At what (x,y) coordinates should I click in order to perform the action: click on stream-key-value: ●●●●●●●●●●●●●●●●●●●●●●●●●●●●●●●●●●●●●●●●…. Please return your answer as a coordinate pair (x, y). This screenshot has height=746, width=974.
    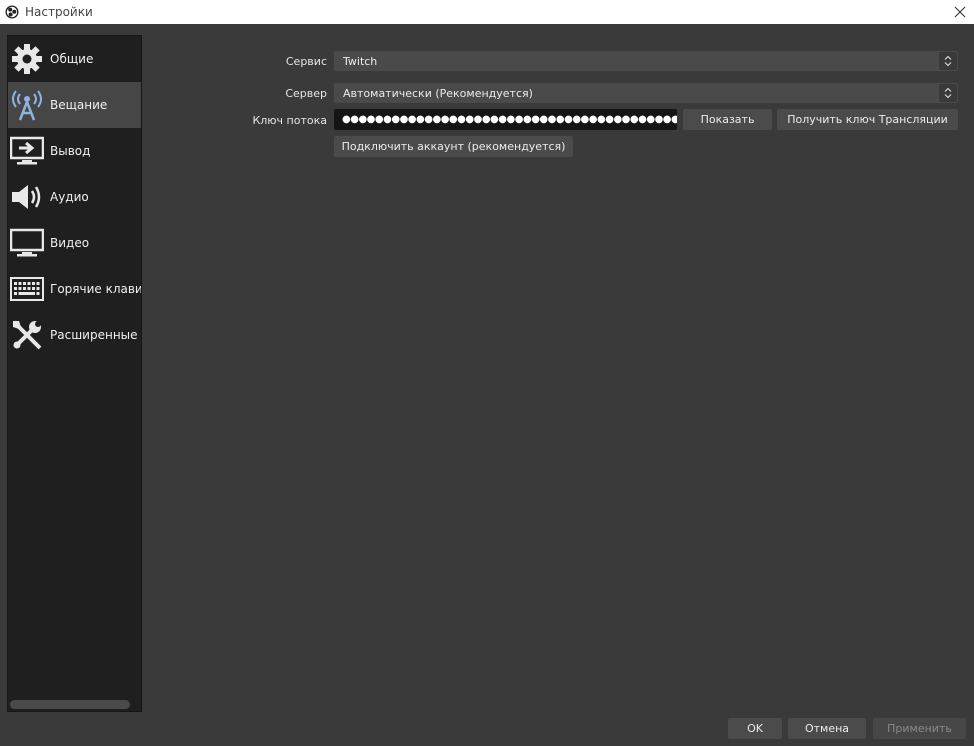
    Looking at the image, I should click on (509, 119).